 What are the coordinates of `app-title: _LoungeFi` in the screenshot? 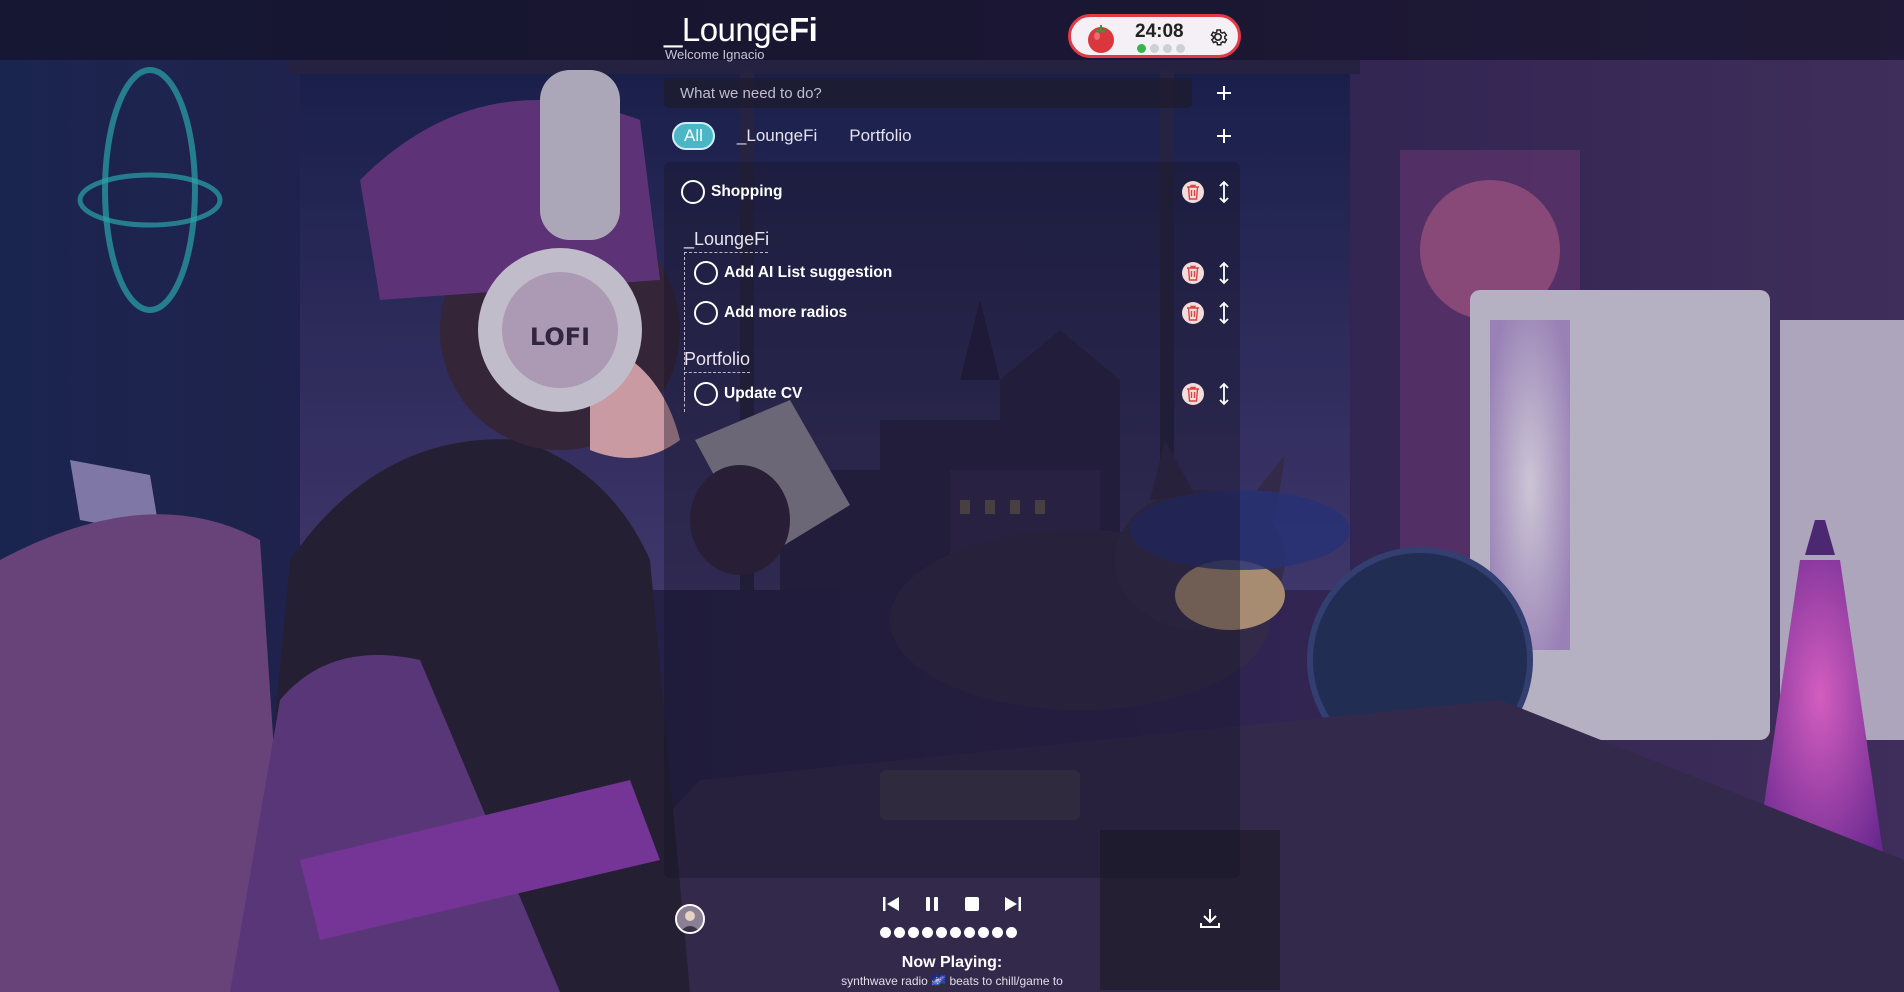 It's located at (741, 29).